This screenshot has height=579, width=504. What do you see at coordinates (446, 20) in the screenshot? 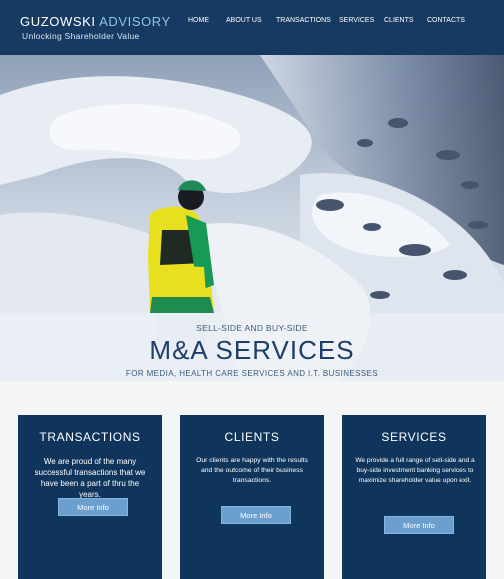
I see `nav-contacts: CONTACTS` at bounding box center [446, 20].